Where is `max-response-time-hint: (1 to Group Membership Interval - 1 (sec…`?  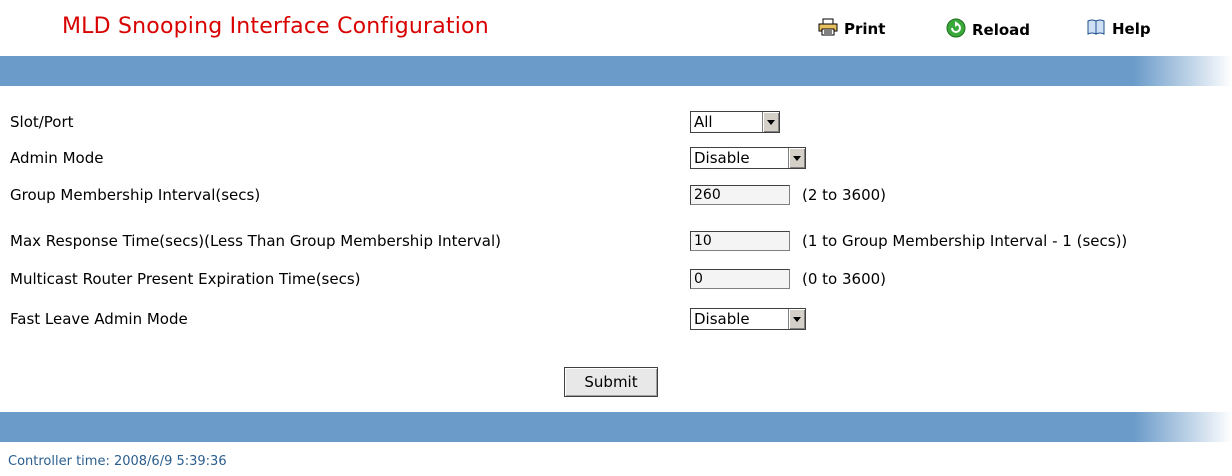
max-response-time-hint: (1 to Group Membership Interval - 1 (sec… is located at coordinates (965, 241).